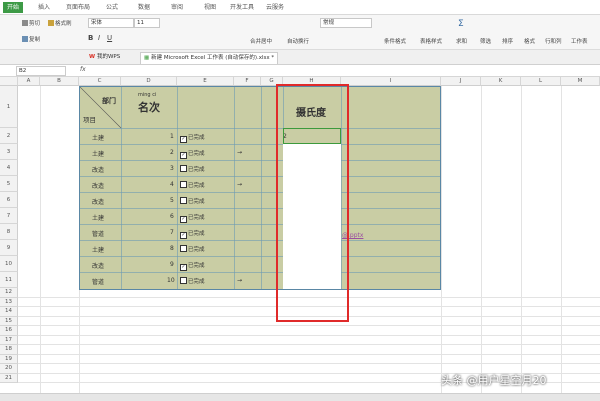 The image size is (600, 401). I want to click on rank-cell: 5, so click(172, 200).